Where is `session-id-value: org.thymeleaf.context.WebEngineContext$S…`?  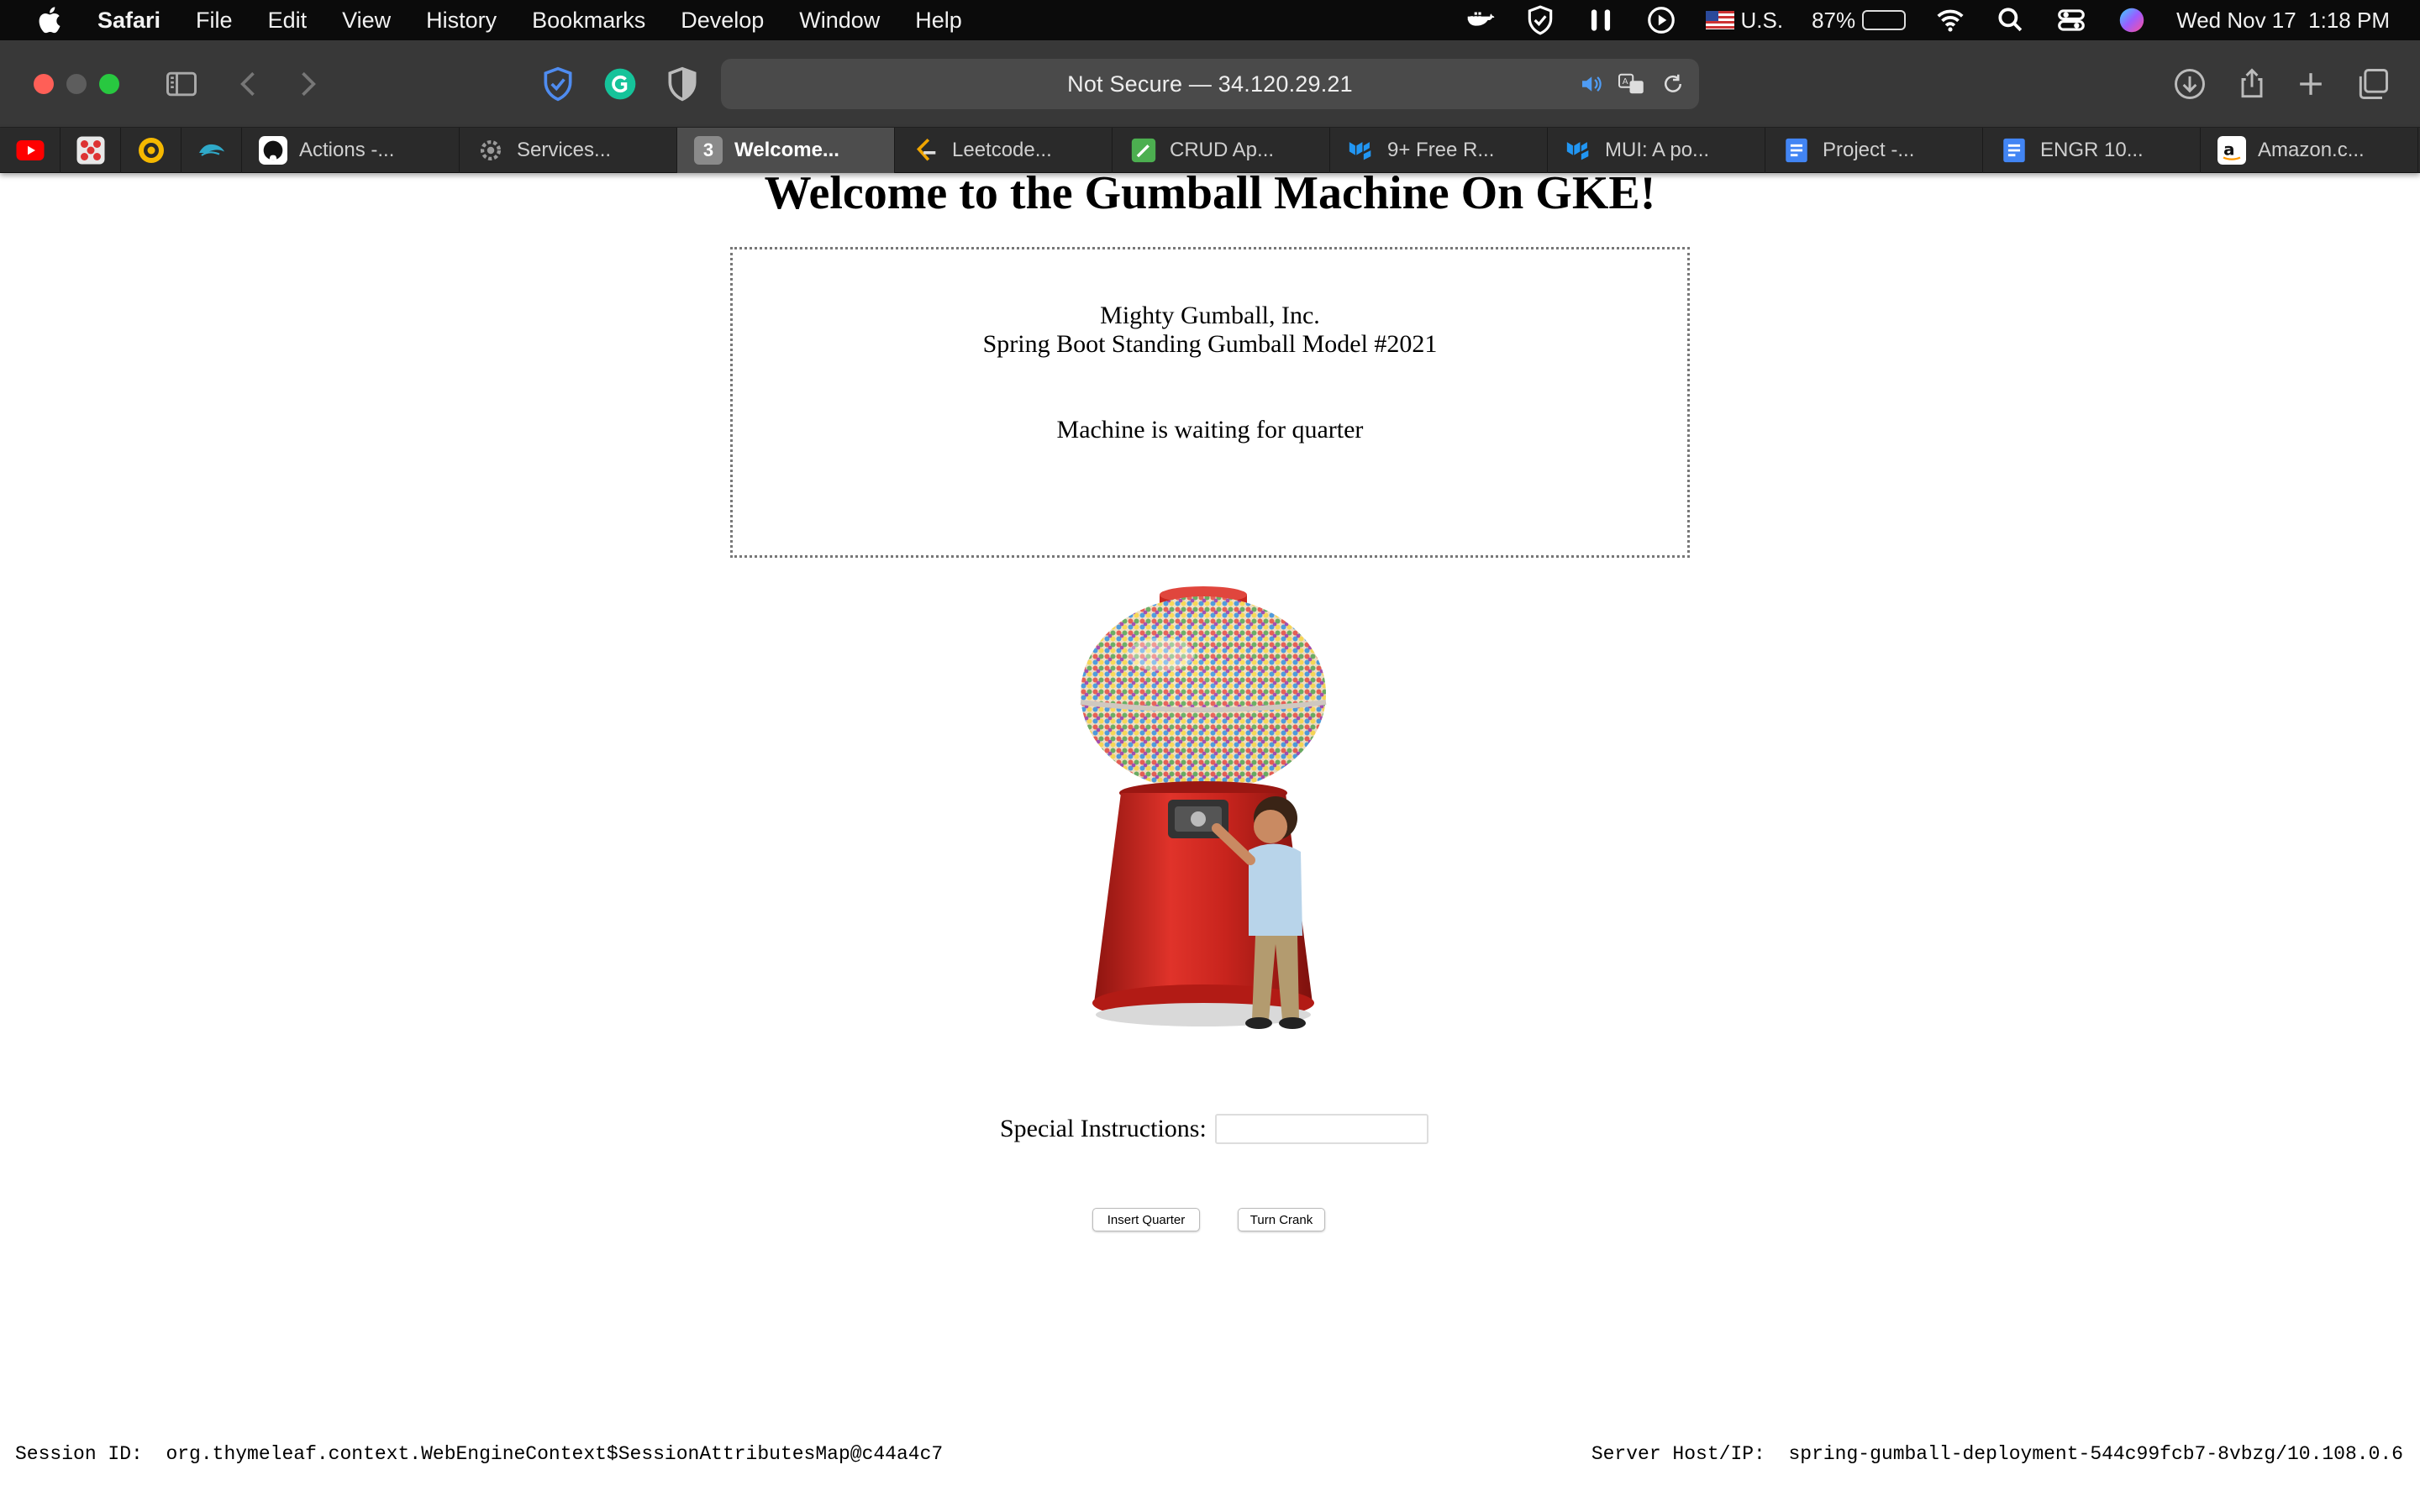 session-id-value: org.thymeleaf.context.WebEngineContext$S… is located at coordinates (555, 1454).